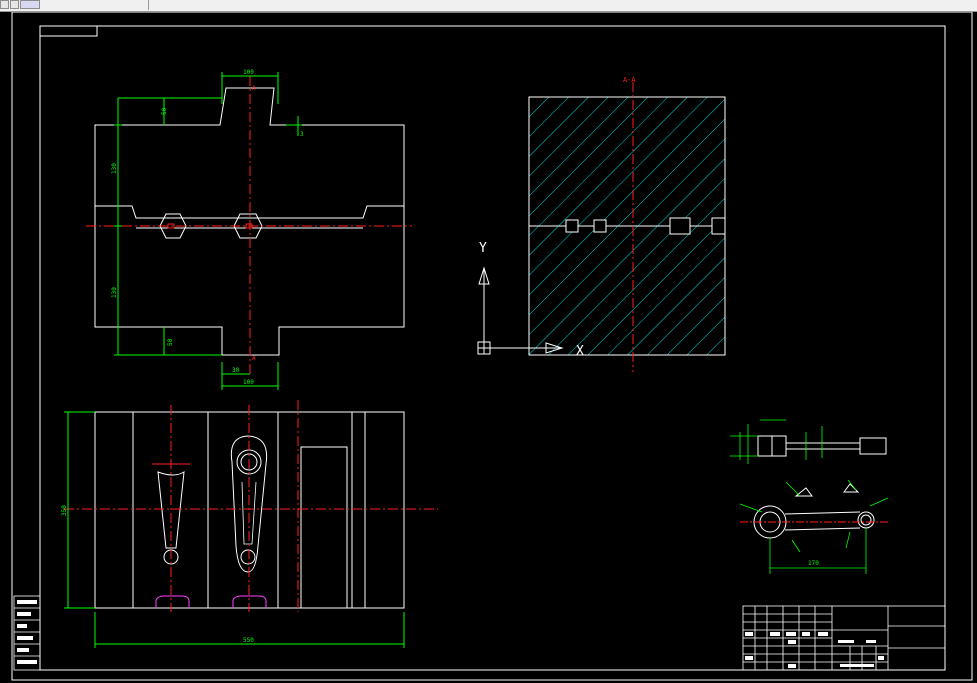  I want to click on dim-left-lower-small: 50, so click(170, 342).